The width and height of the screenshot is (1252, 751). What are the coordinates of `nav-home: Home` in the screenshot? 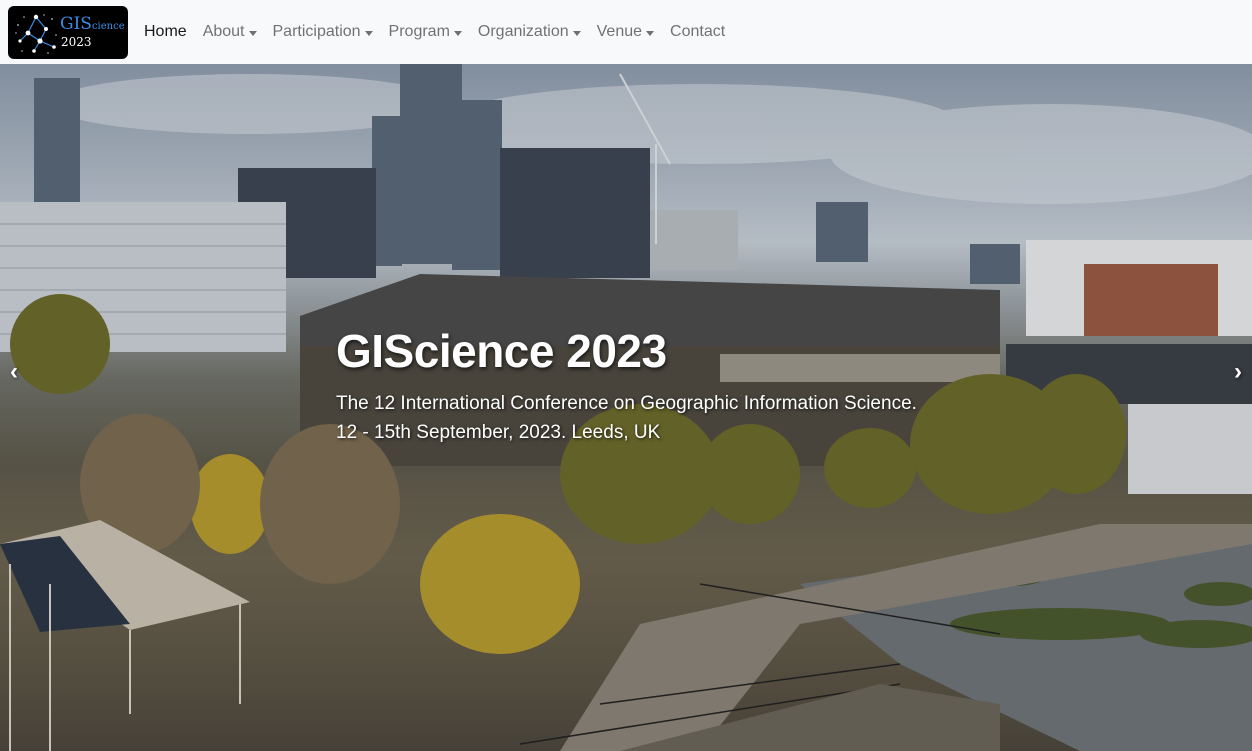 It's located at (165, 32).